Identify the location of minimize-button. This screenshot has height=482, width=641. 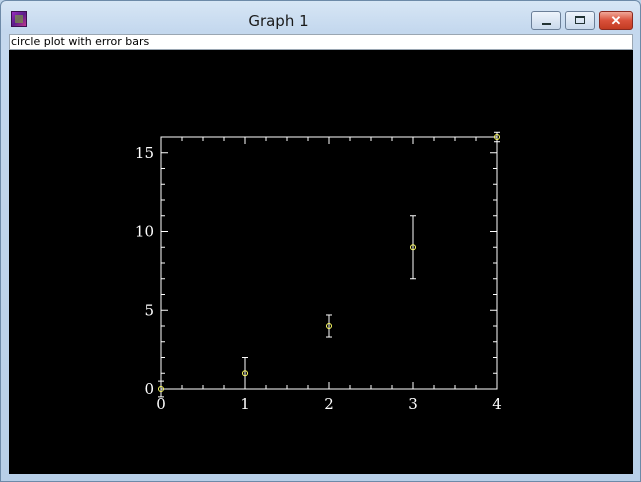
(546, 20).